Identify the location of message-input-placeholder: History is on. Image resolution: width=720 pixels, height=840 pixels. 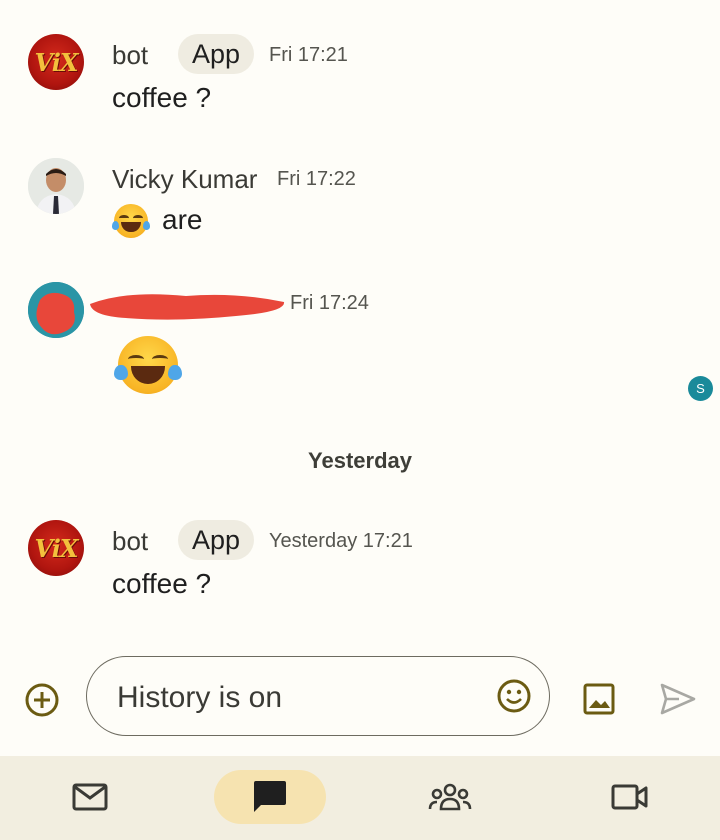
(200, 697).